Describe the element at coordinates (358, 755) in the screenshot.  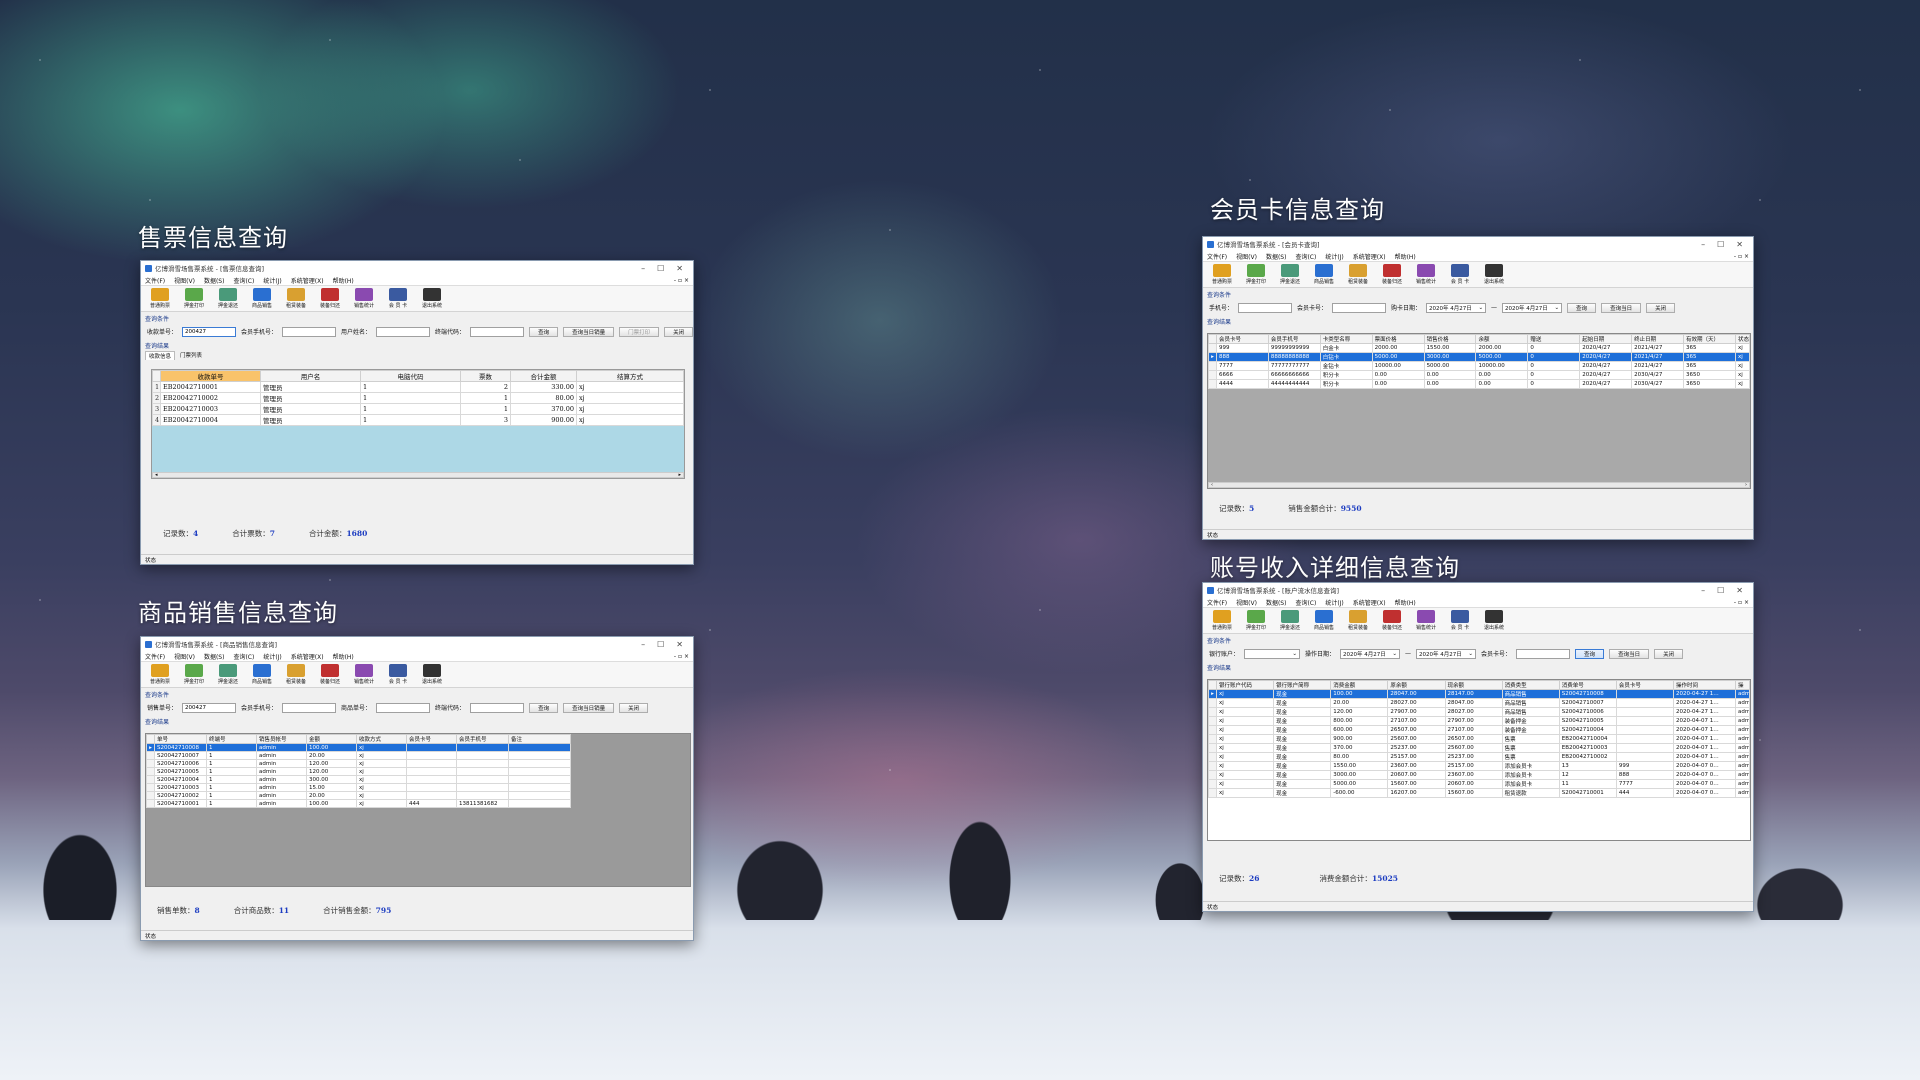
I see `table-row: S20042710007 1 admin 20.00 xj` at that location.